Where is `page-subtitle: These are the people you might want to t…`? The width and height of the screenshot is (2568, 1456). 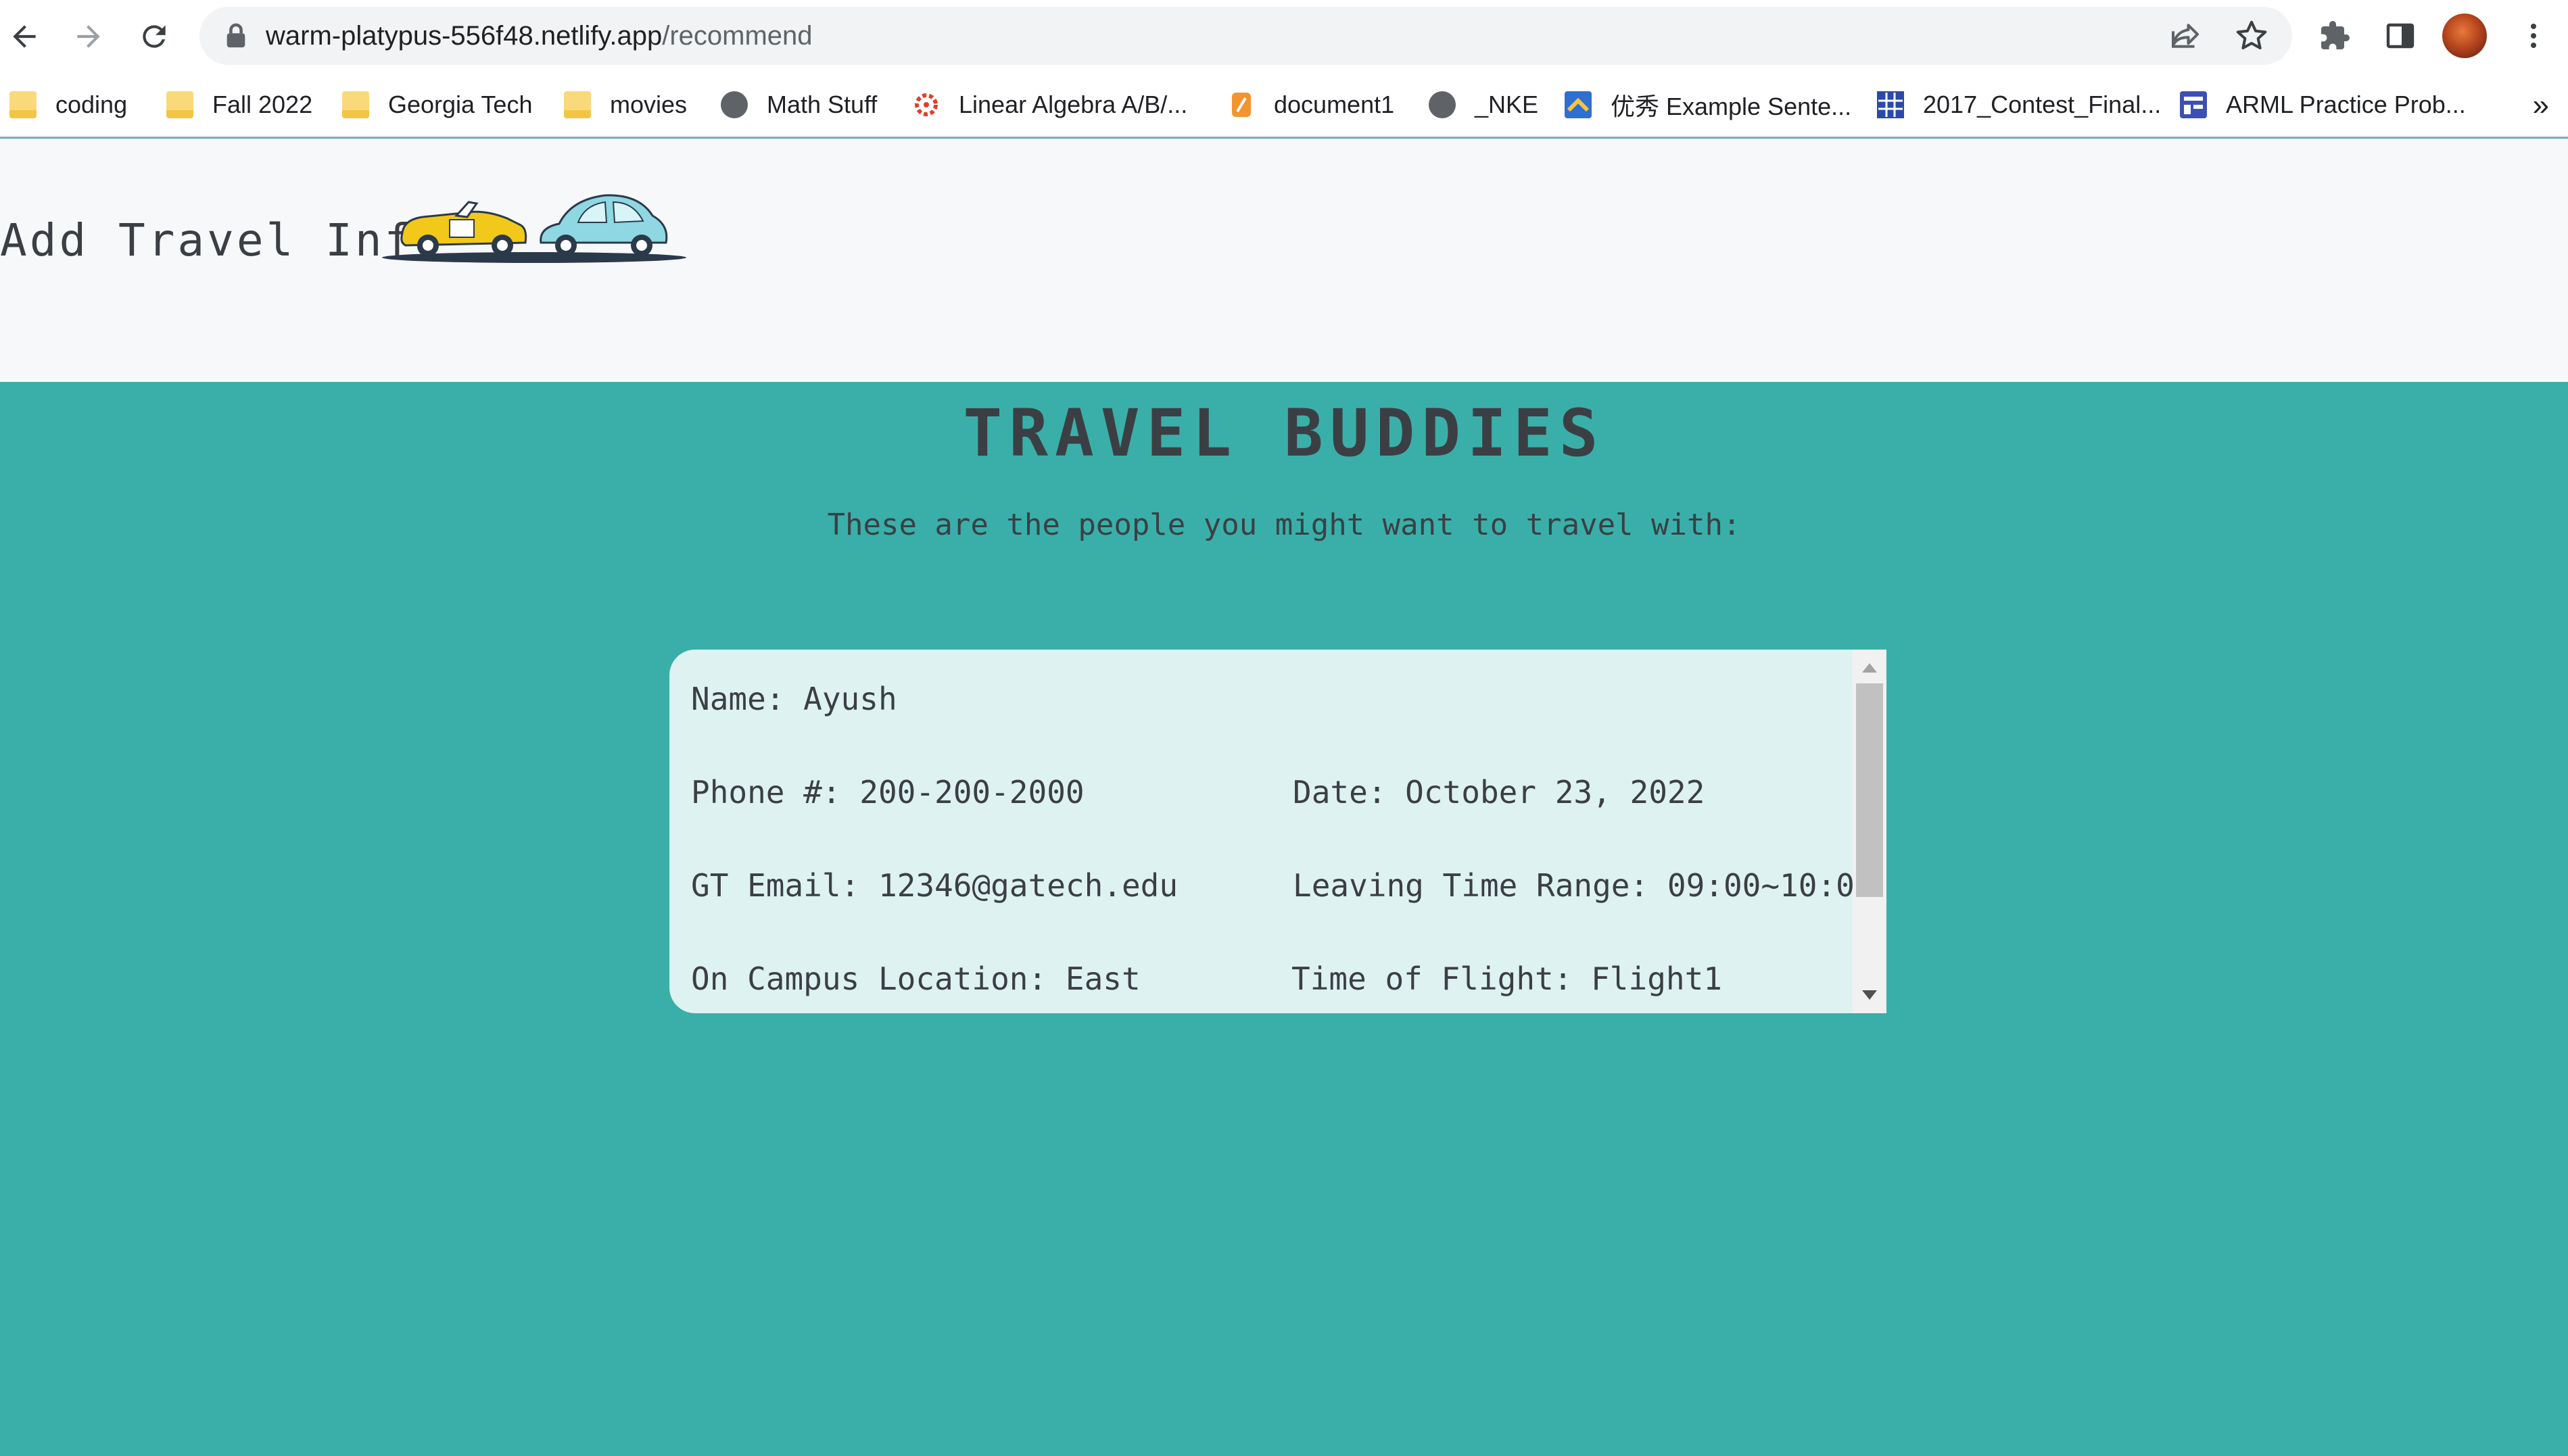
page-subtitle: These are the people you might want to t… is located at coordinates (1284, 525).